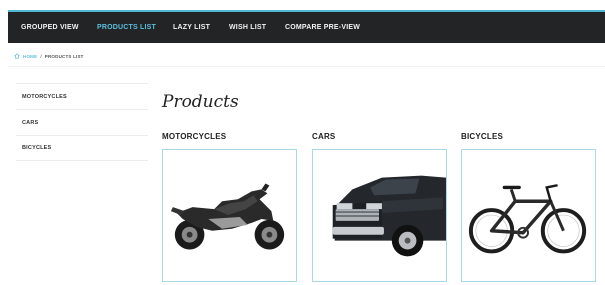  I want to click on home-icon, so click(17, 56).